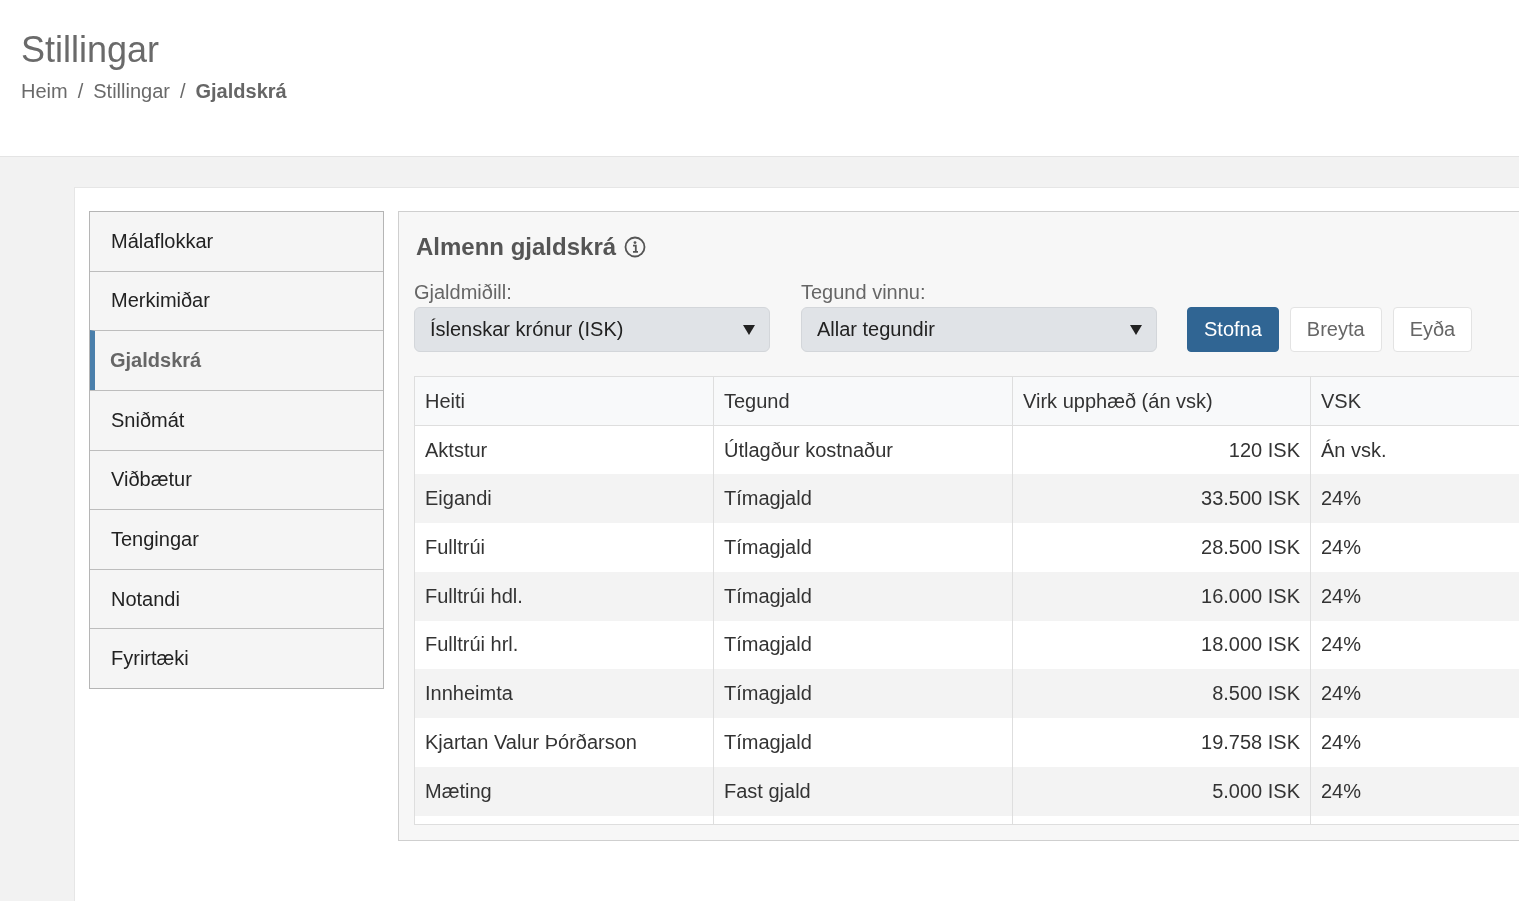 The image size is (1519, 901). I want to click on table-cell: Fast gjald, so click(863, 791).